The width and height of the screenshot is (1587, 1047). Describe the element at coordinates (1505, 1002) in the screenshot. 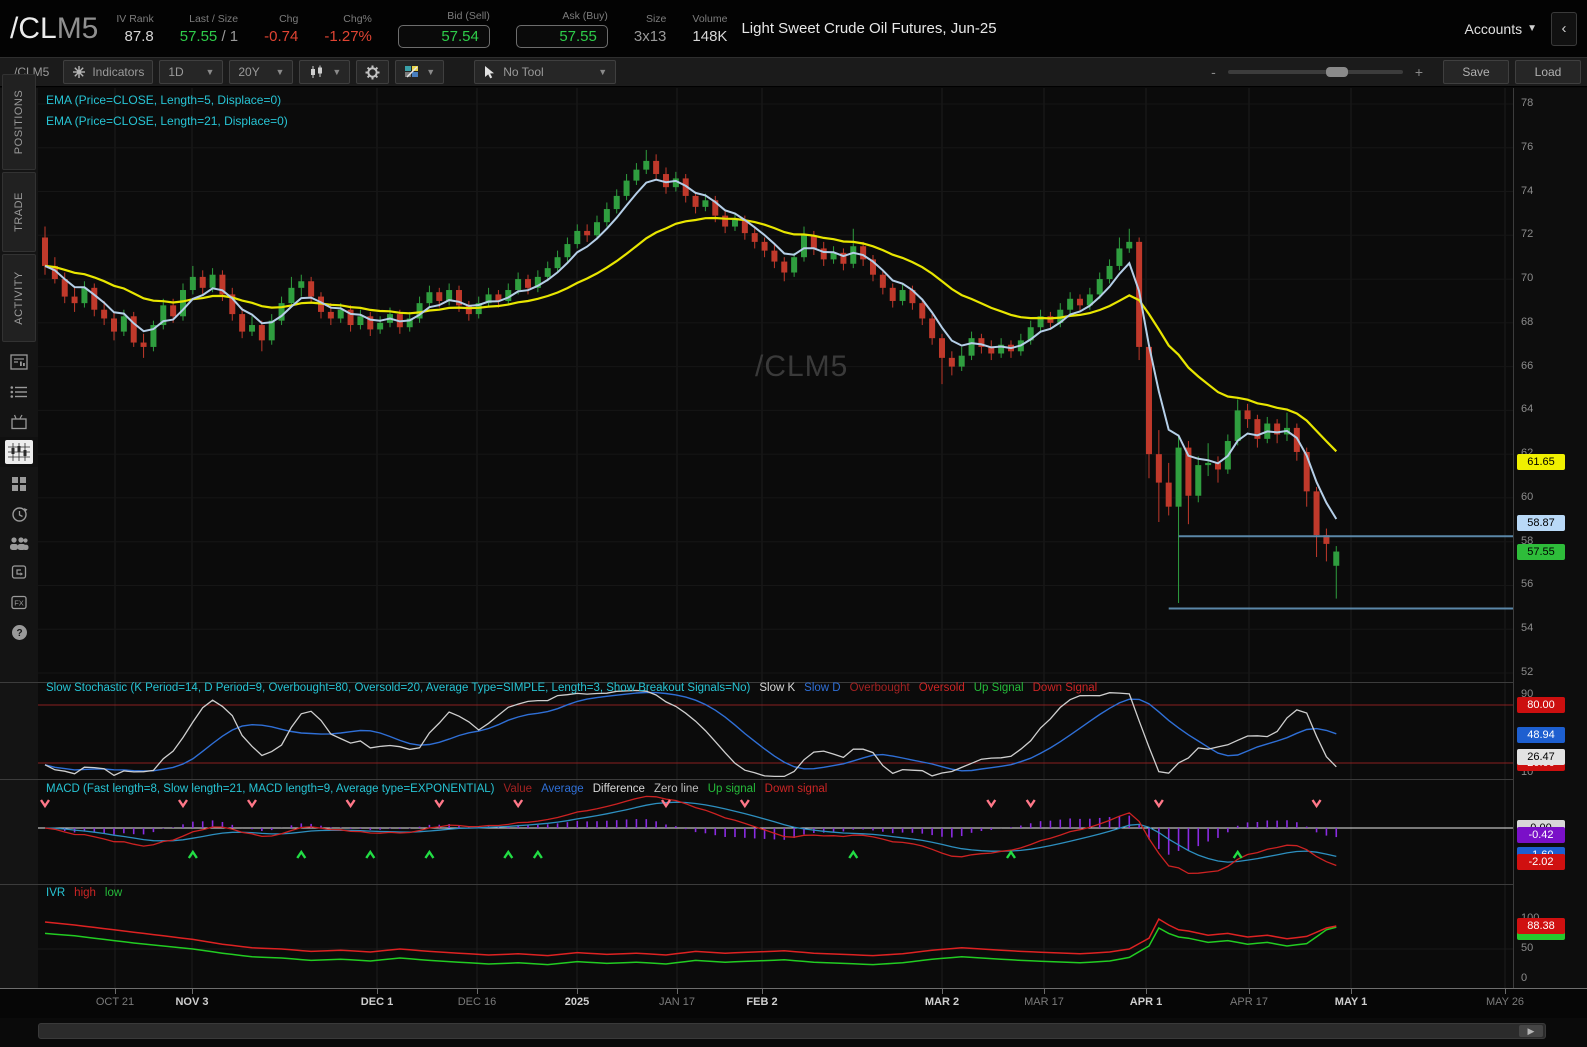

I see `time-label: MAY 26` at that location.